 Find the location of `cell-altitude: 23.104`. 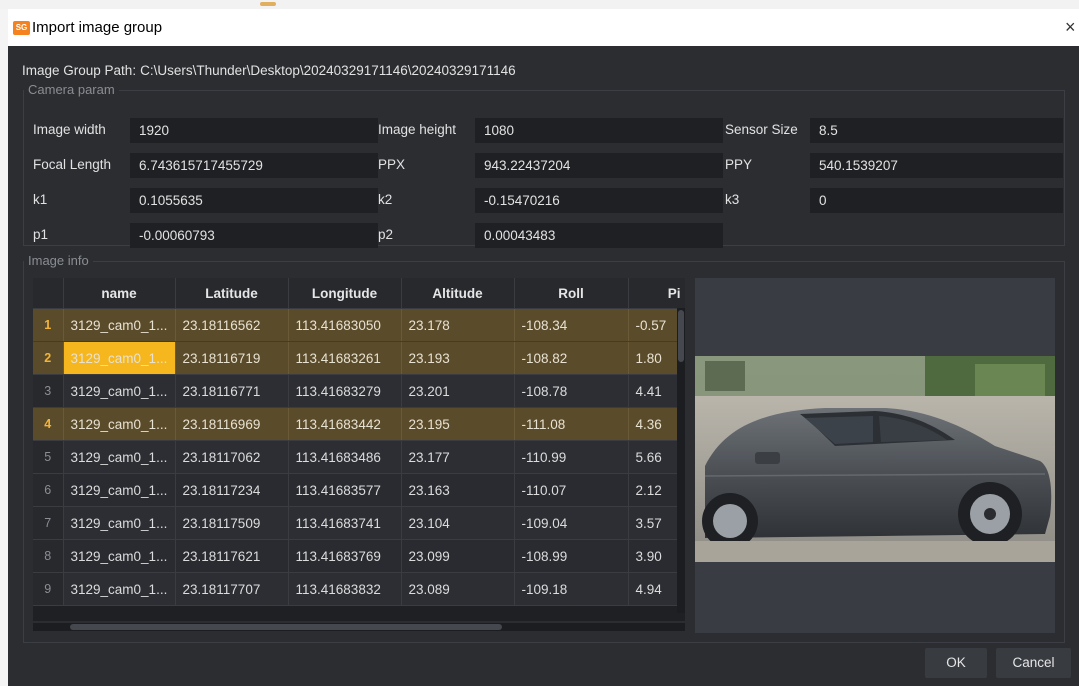

cell-altitude: 23.104 is located at coordinates (458, 523).